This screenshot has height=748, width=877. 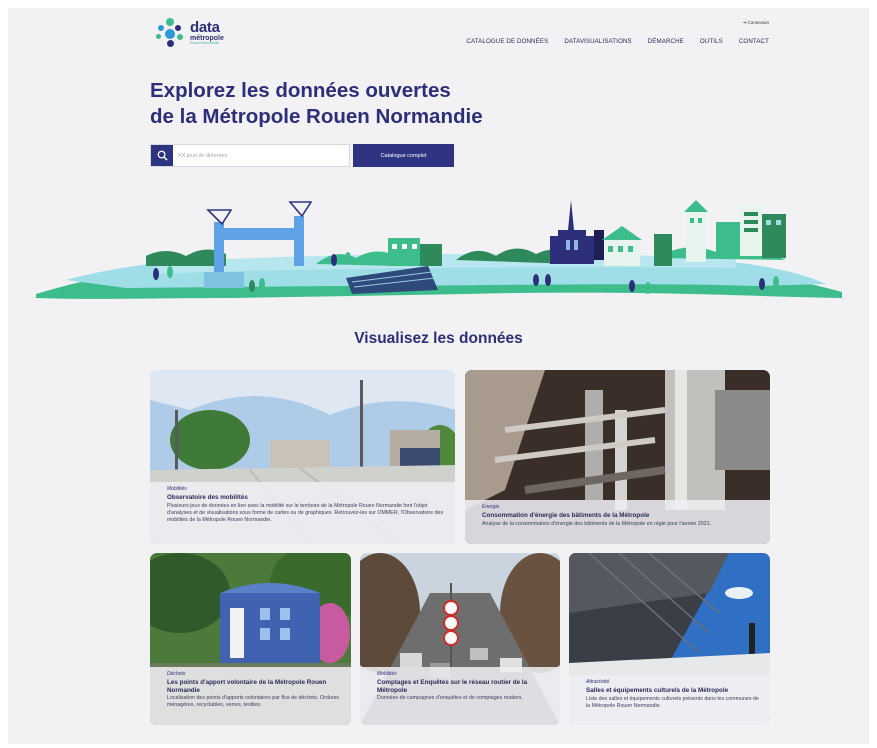 What do you see at coordinates (205, 28) in the screenshot?
I see `logo-line-data: data` at bounding box center [205, 28].